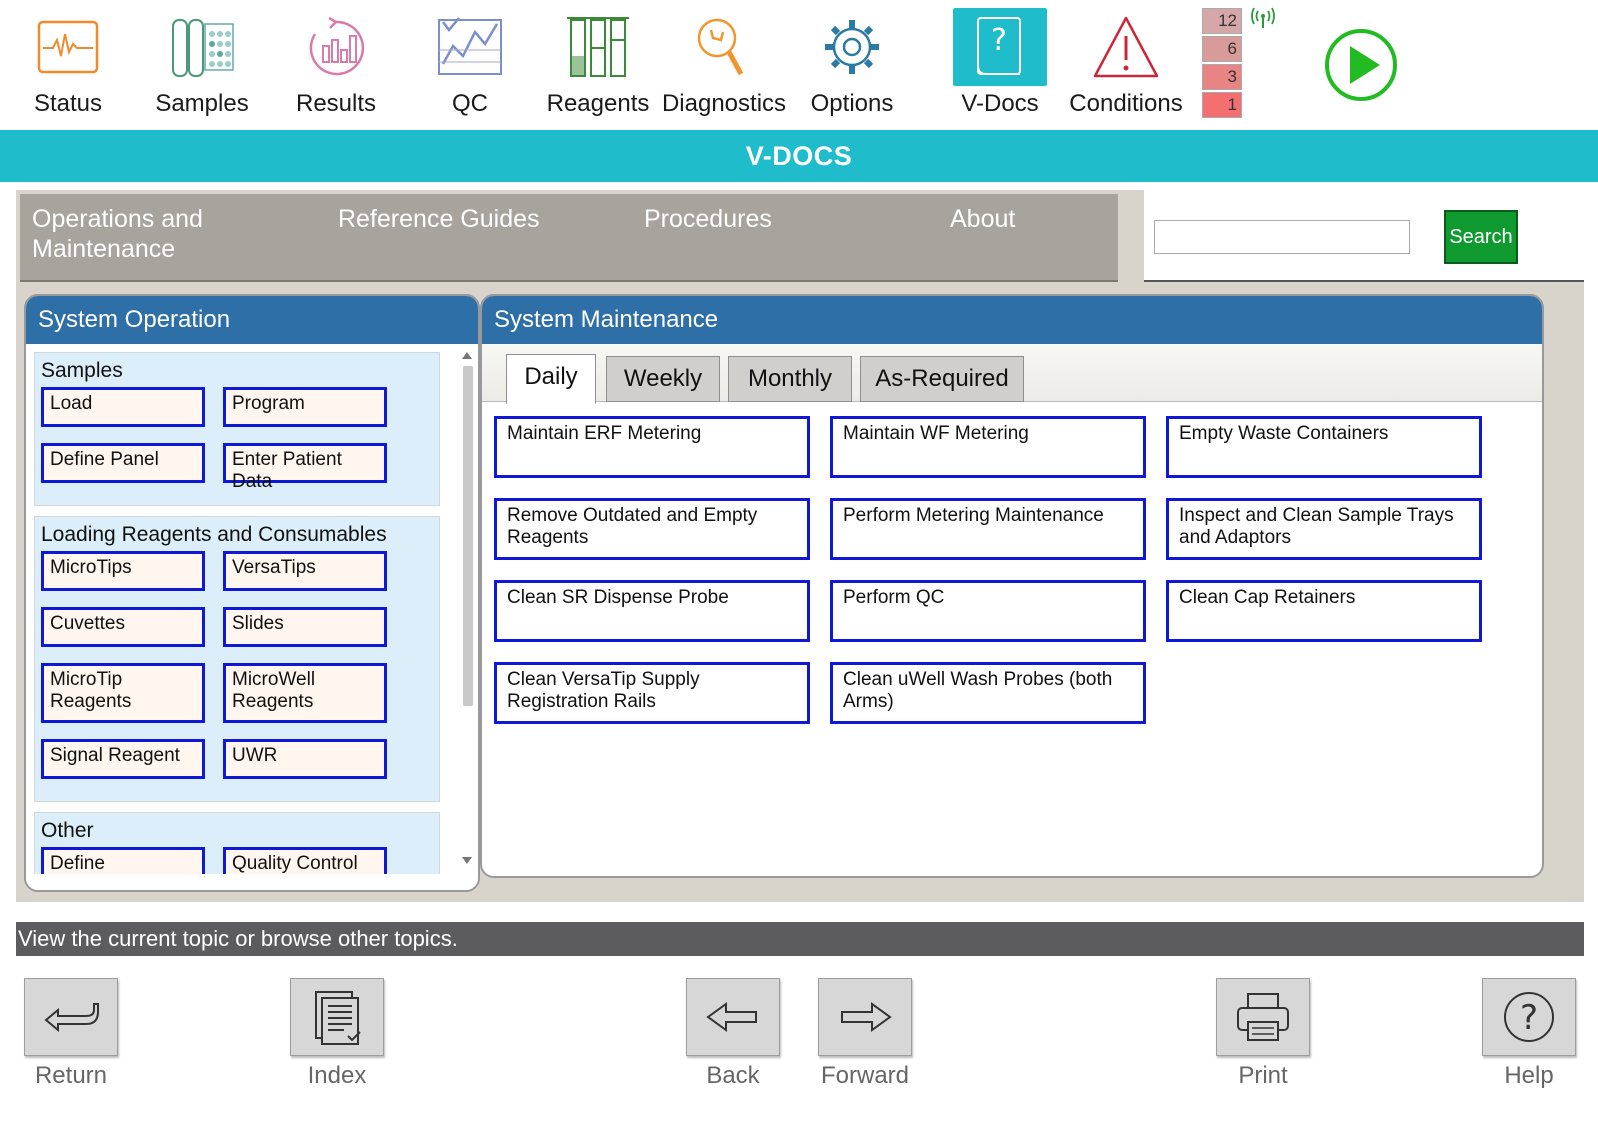 Image resolution: width=1598 pixels, height=1122 pixels. I want to click on op-versatips-button: VersaTips, so click(305, 571).